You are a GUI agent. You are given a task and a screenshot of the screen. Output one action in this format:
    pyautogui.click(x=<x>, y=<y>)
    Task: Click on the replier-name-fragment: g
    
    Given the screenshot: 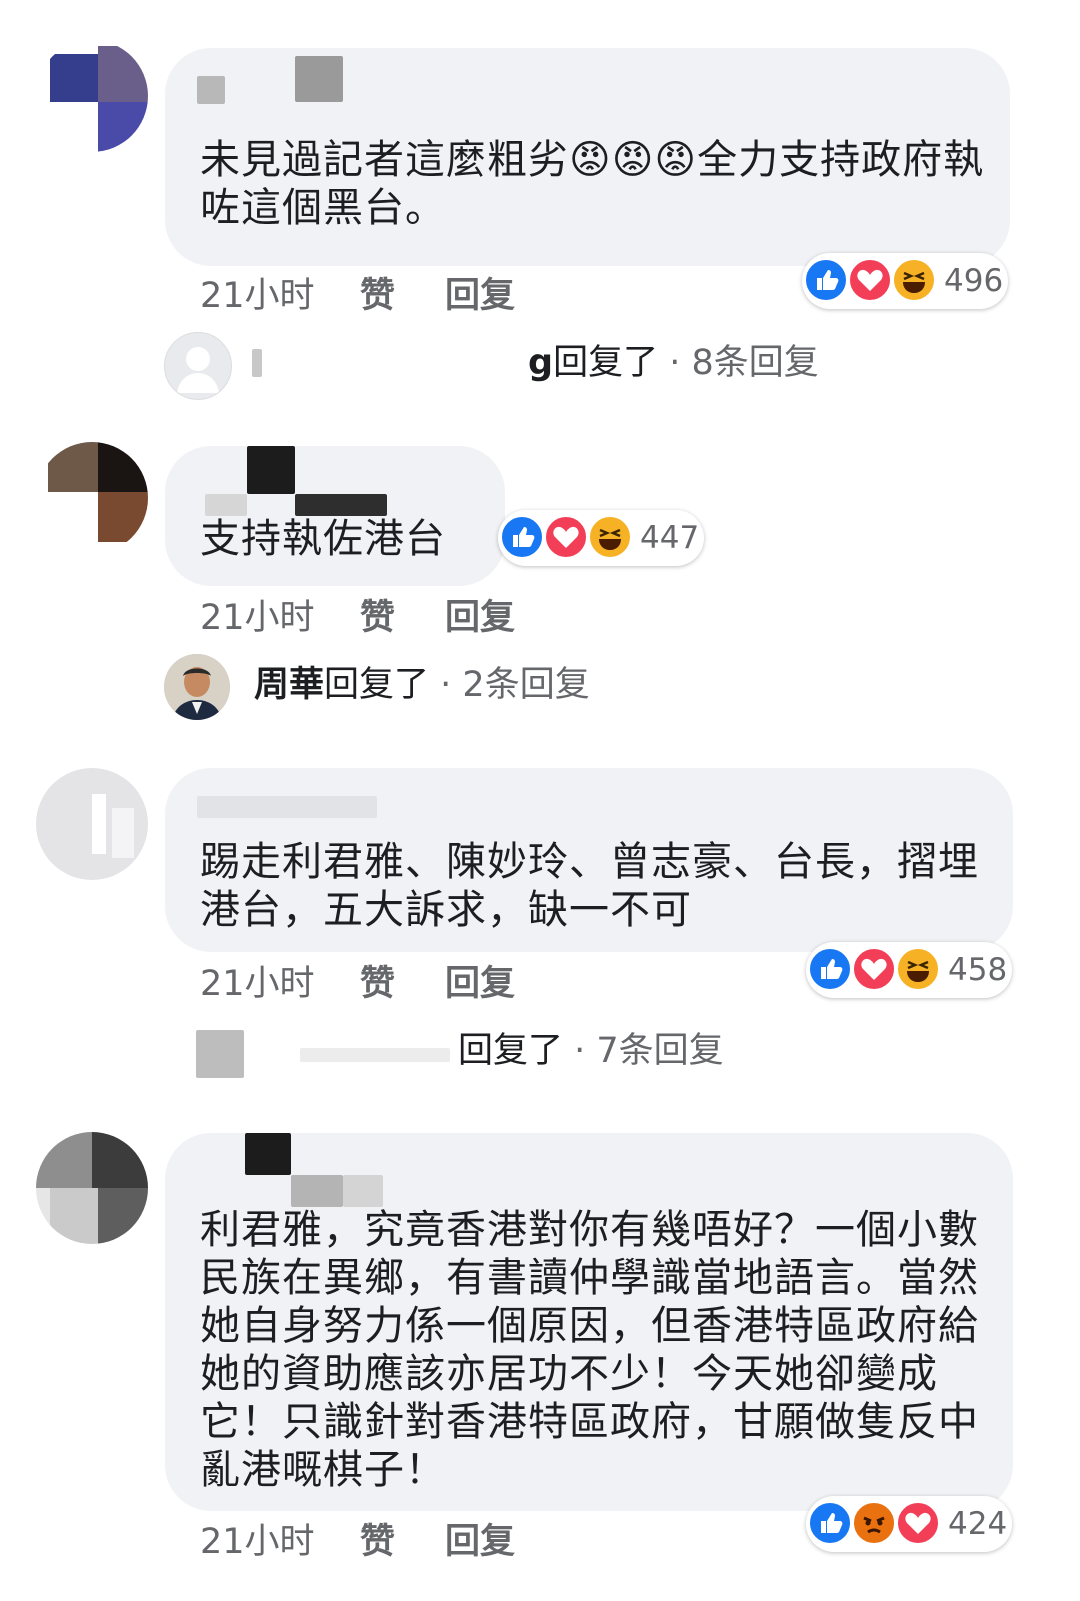 What is the action you would take?
    pyautogui.click(x=541, y=363)
    